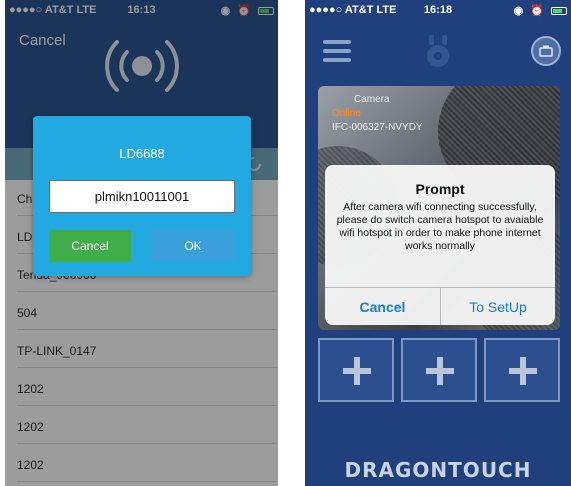  Describe the element at coordinates (337, 51) in the screenshot. I see `hamburger-menu-icon` at that location.